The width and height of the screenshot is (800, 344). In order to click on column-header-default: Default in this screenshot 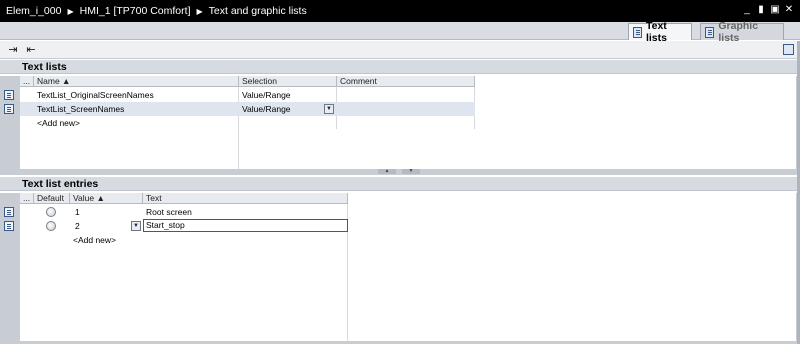, I will do `click(52, 198)`.